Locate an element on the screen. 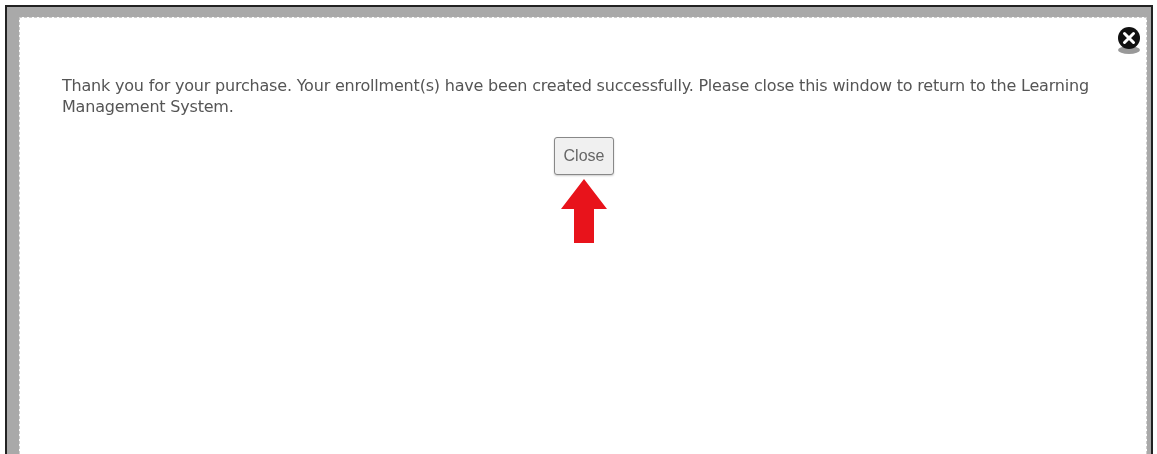  arrow-icon is located at coordinates (584, 211).